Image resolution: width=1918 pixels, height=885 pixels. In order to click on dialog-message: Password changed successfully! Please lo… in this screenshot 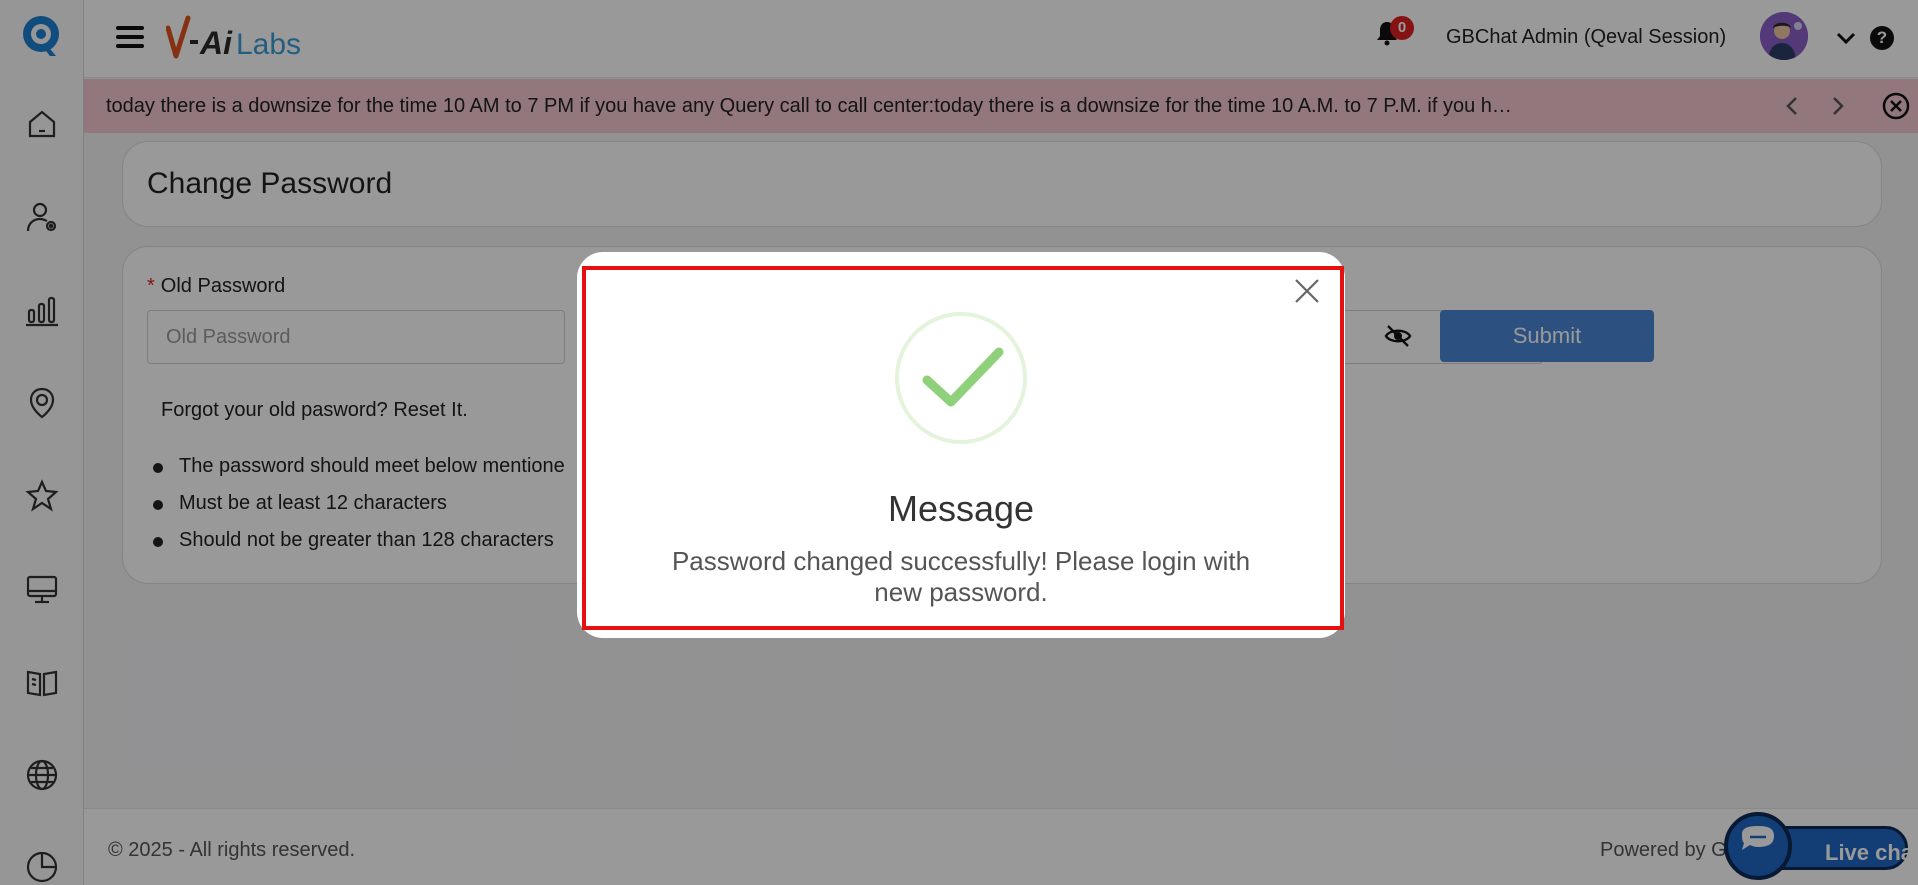, I will do `click(961, 576)`.